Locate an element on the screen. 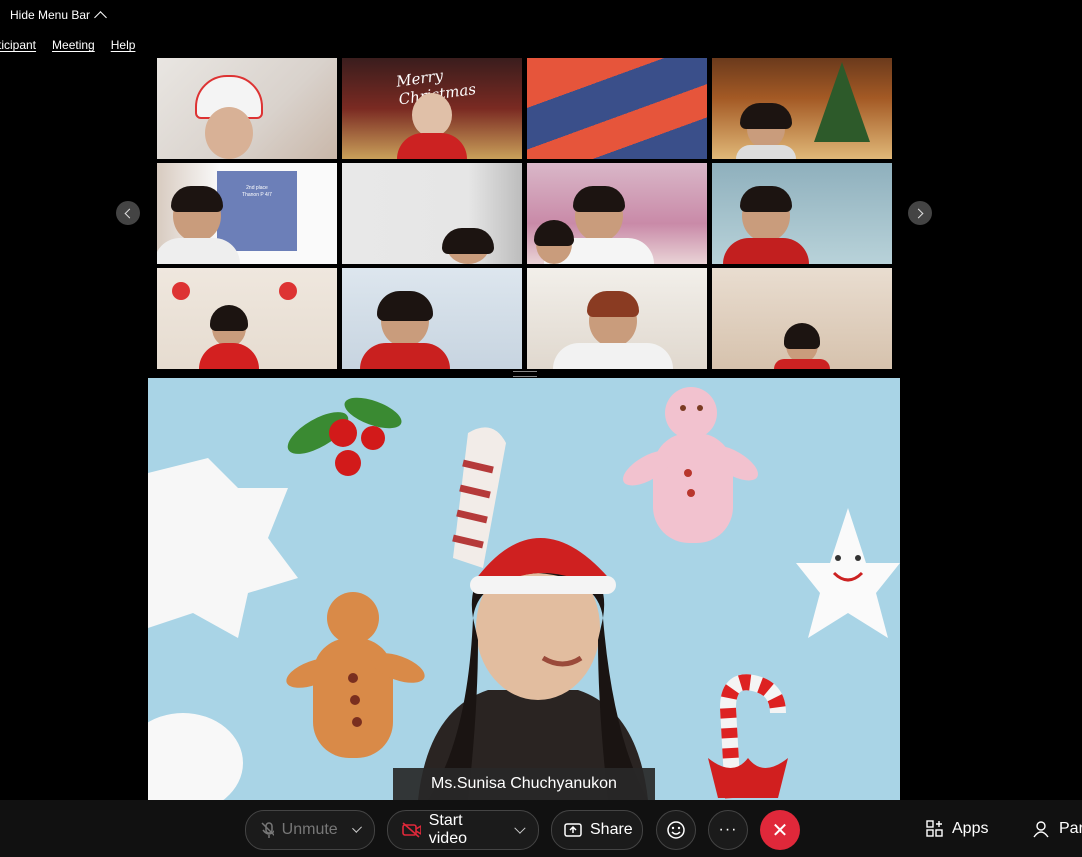 Image resolution: width=1082 pixels, height=857 pixels. presenter-figure is located at coordinates (533, 669).